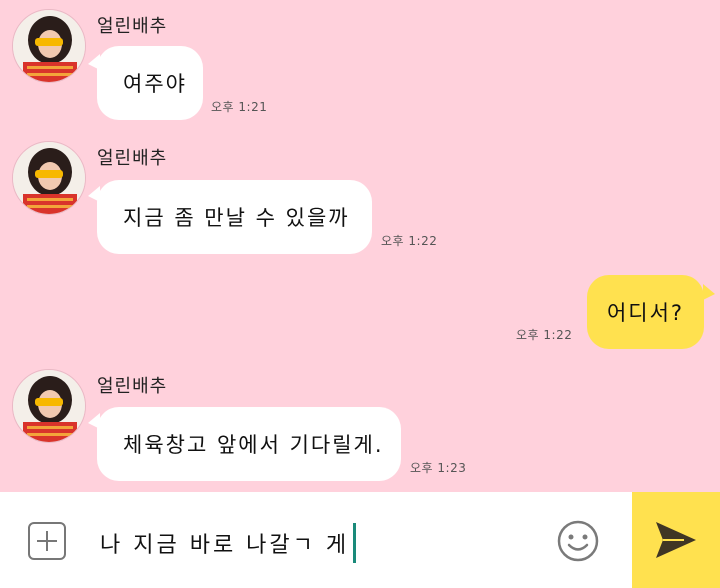 Image resolution: width=720 pixels, height=588 pixels. What do you see at coordinates (438, 468) in the screenshot?
I see `message-time: 오후 1:23` at bounding box center [438, 468].